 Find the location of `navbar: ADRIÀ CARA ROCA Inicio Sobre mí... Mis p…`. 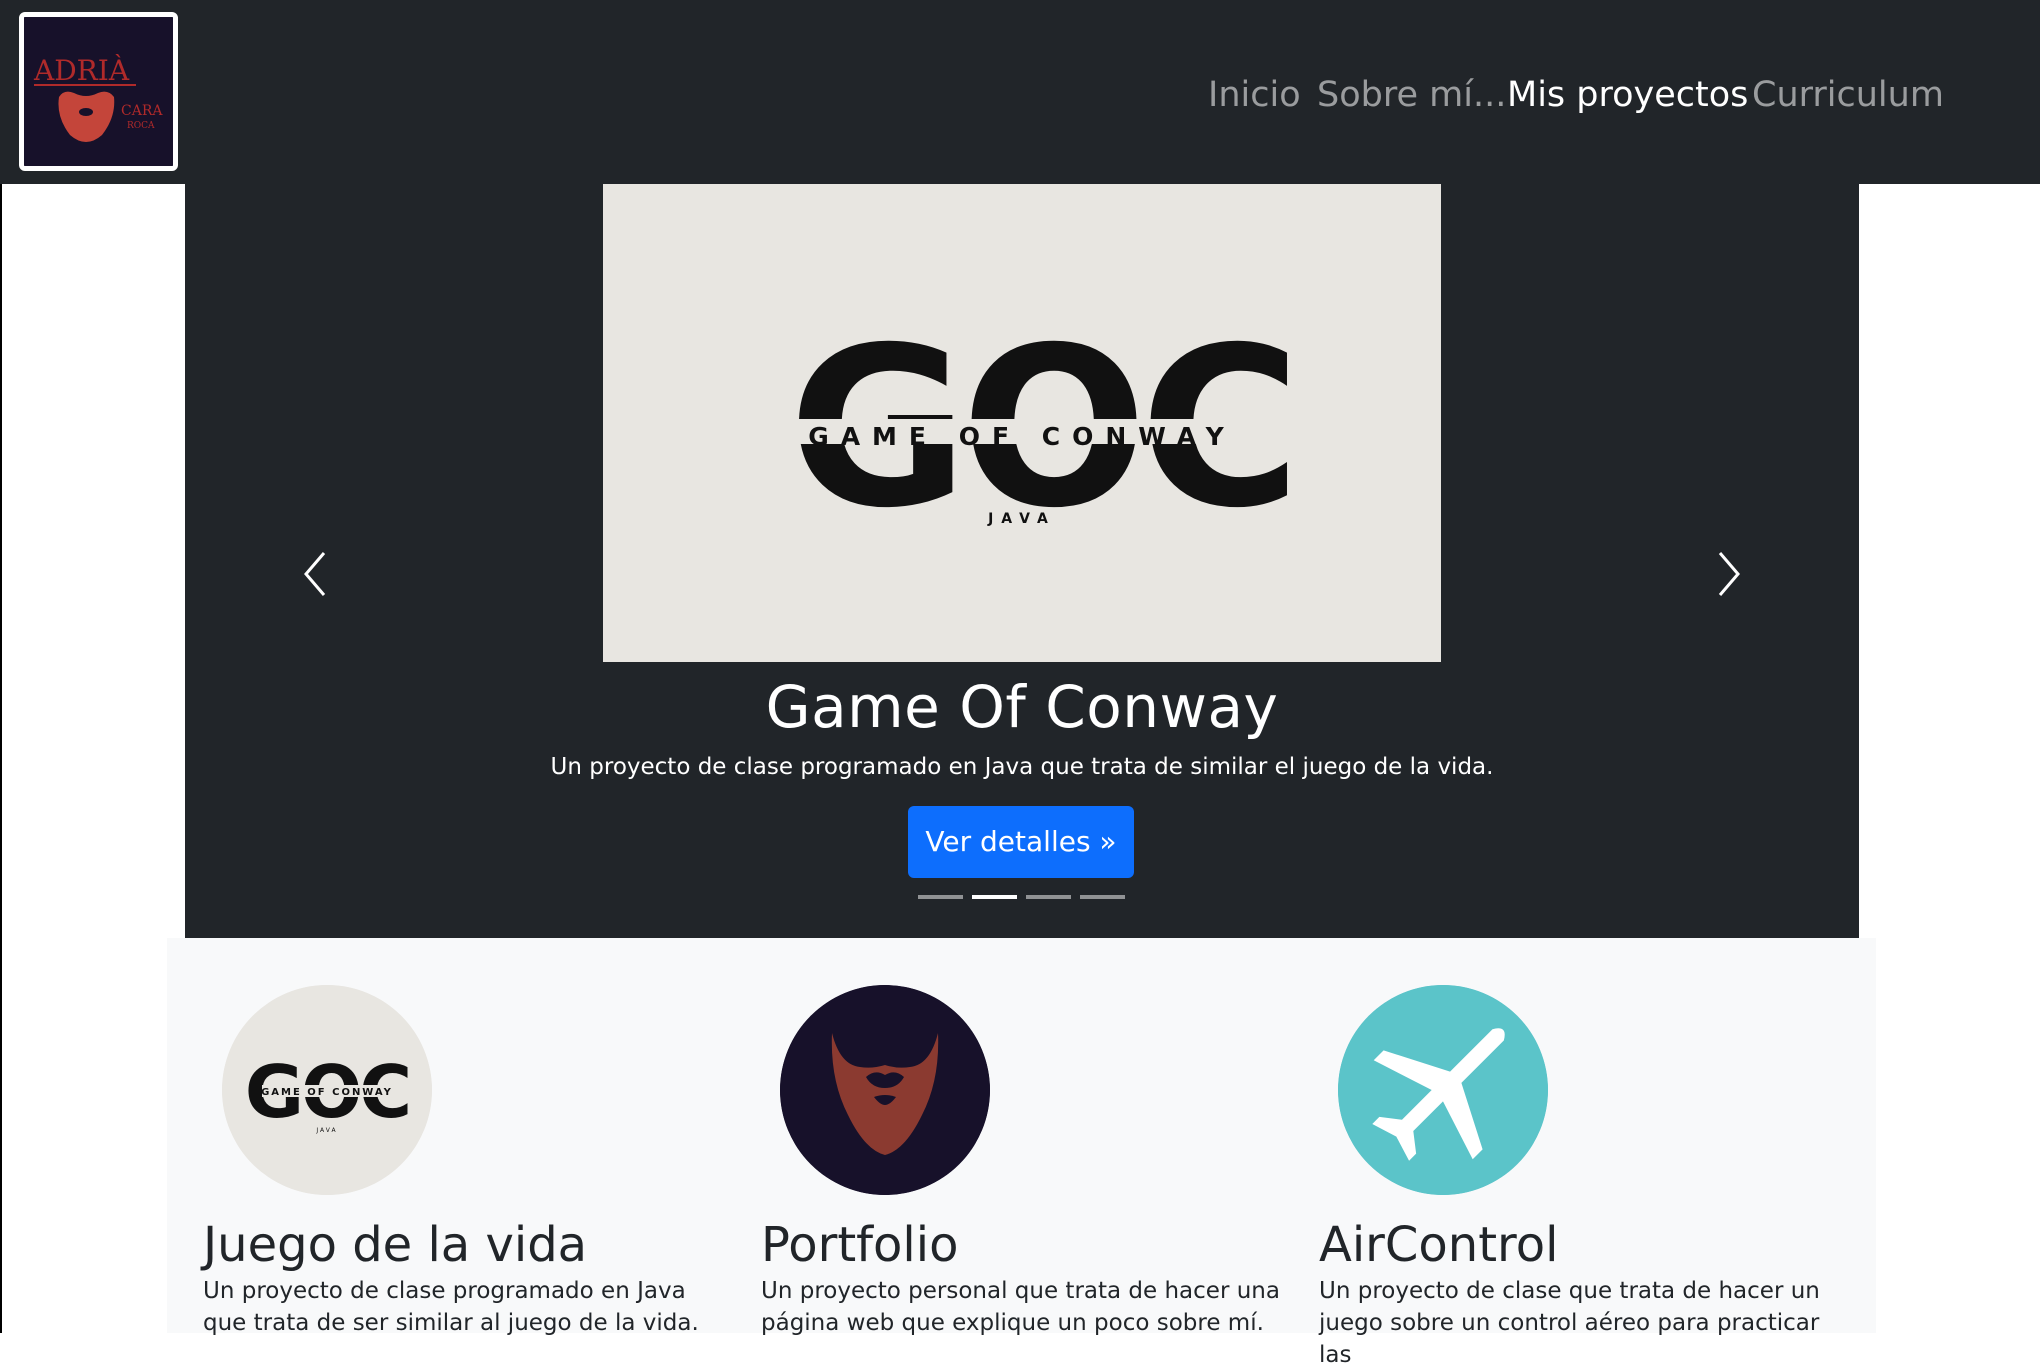

navbar: ADRIÀ CARA ROCA Inicio Sobre mí... Mis p… is located at coordinates (1020, 92).